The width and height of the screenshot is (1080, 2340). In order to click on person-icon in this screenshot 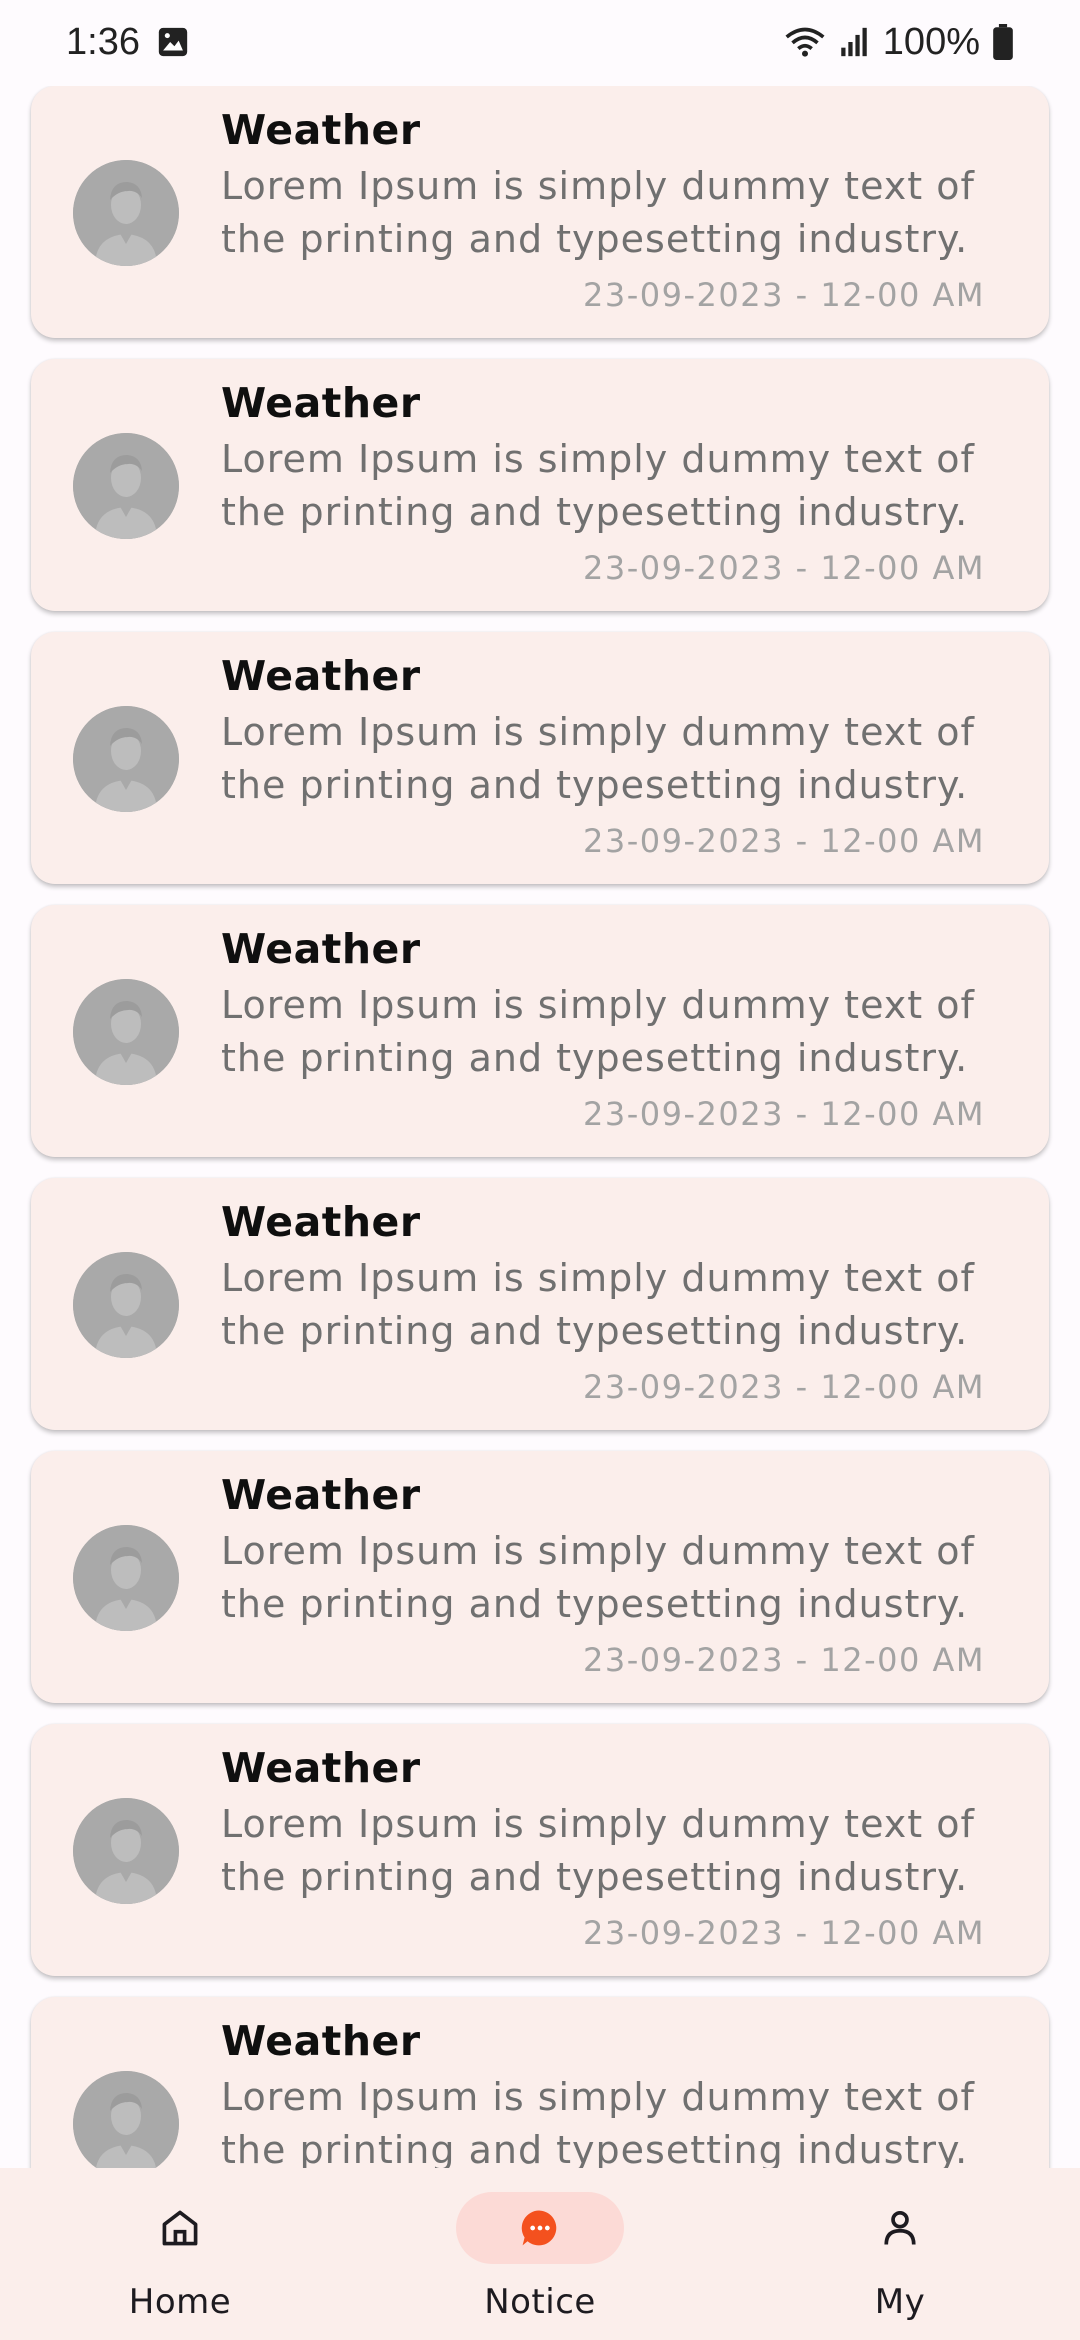, I will do `click(900, 2228)`.